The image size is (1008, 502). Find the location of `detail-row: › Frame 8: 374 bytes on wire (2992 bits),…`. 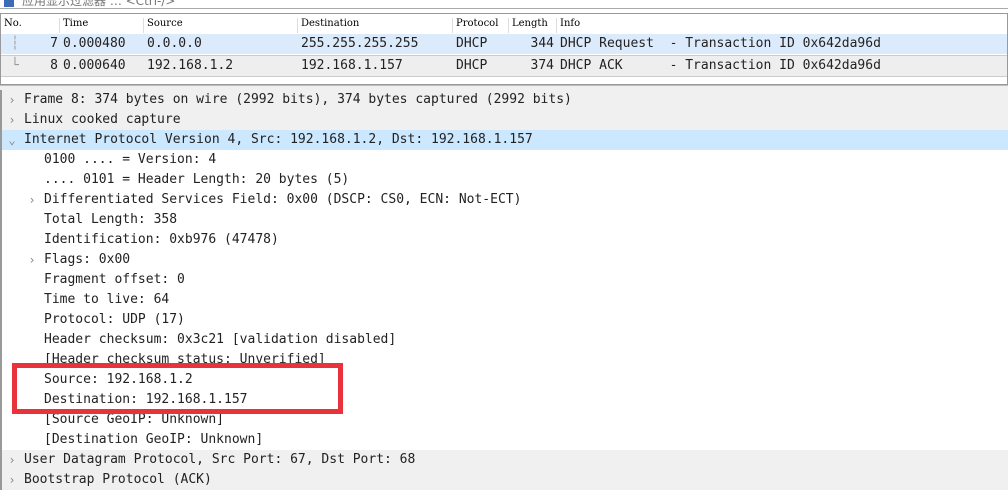

detail-row: › Frame 8: 374 bytes on wire (2992 bits),… is located at coordinates (505, 100).